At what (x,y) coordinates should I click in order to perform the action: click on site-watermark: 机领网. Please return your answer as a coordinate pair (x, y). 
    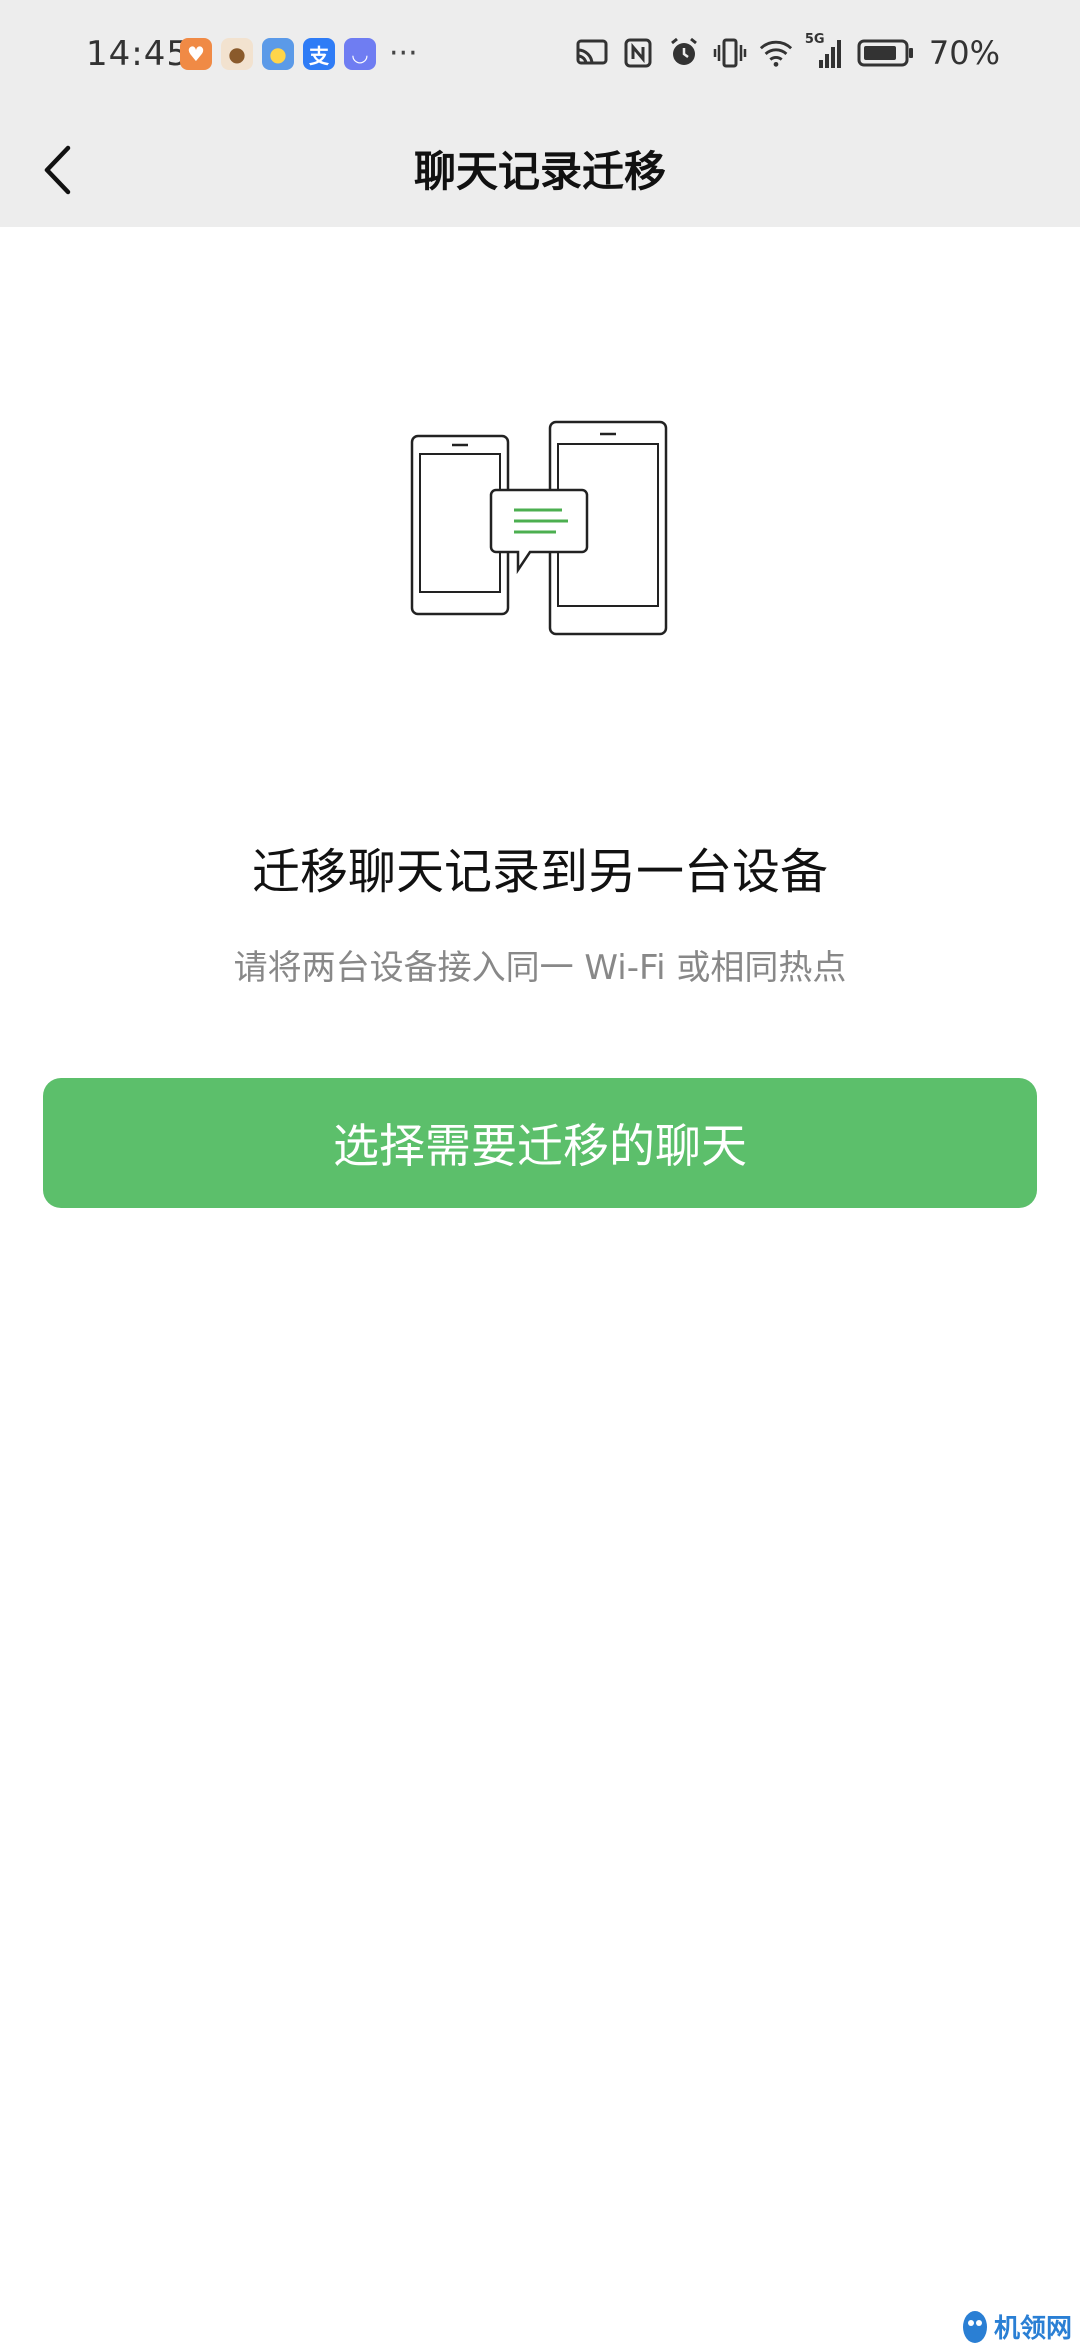
    Looking at the image, I should click on (1016, 2326).